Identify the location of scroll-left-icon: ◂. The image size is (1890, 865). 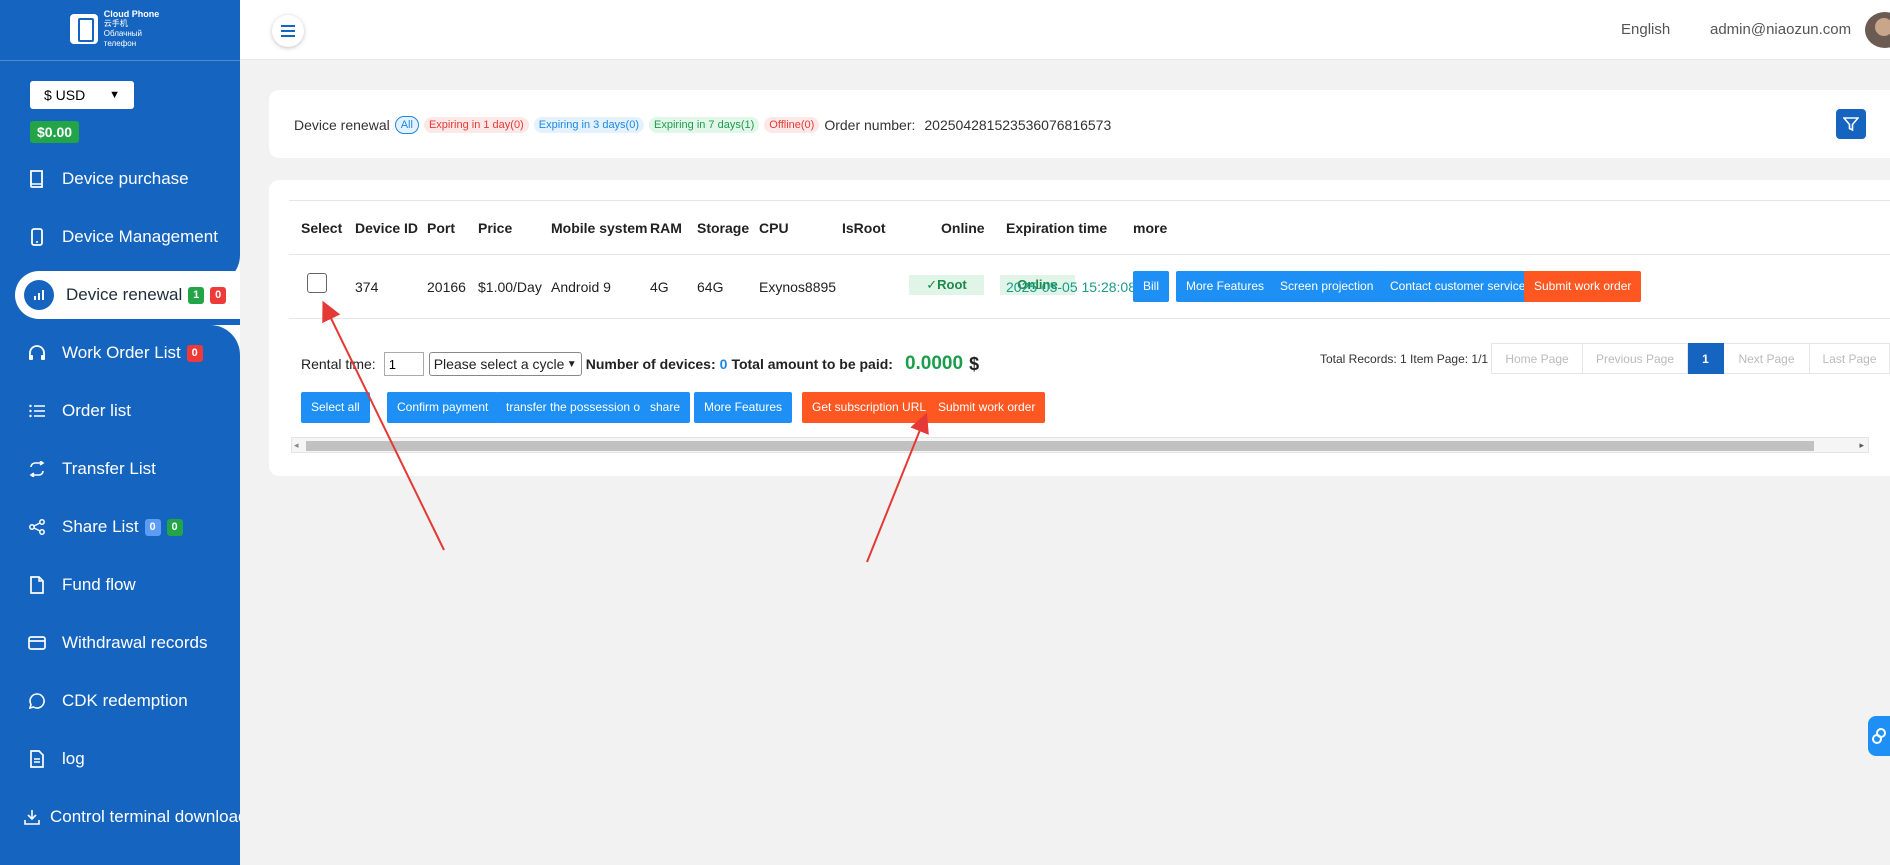
(296, 445).